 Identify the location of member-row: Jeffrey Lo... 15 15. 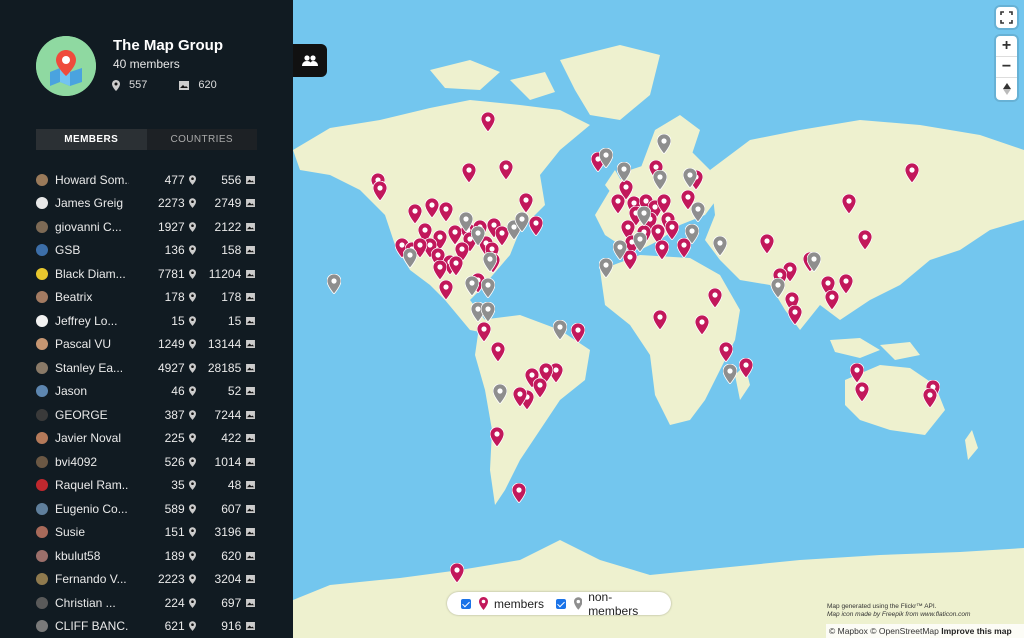
(146, 321).